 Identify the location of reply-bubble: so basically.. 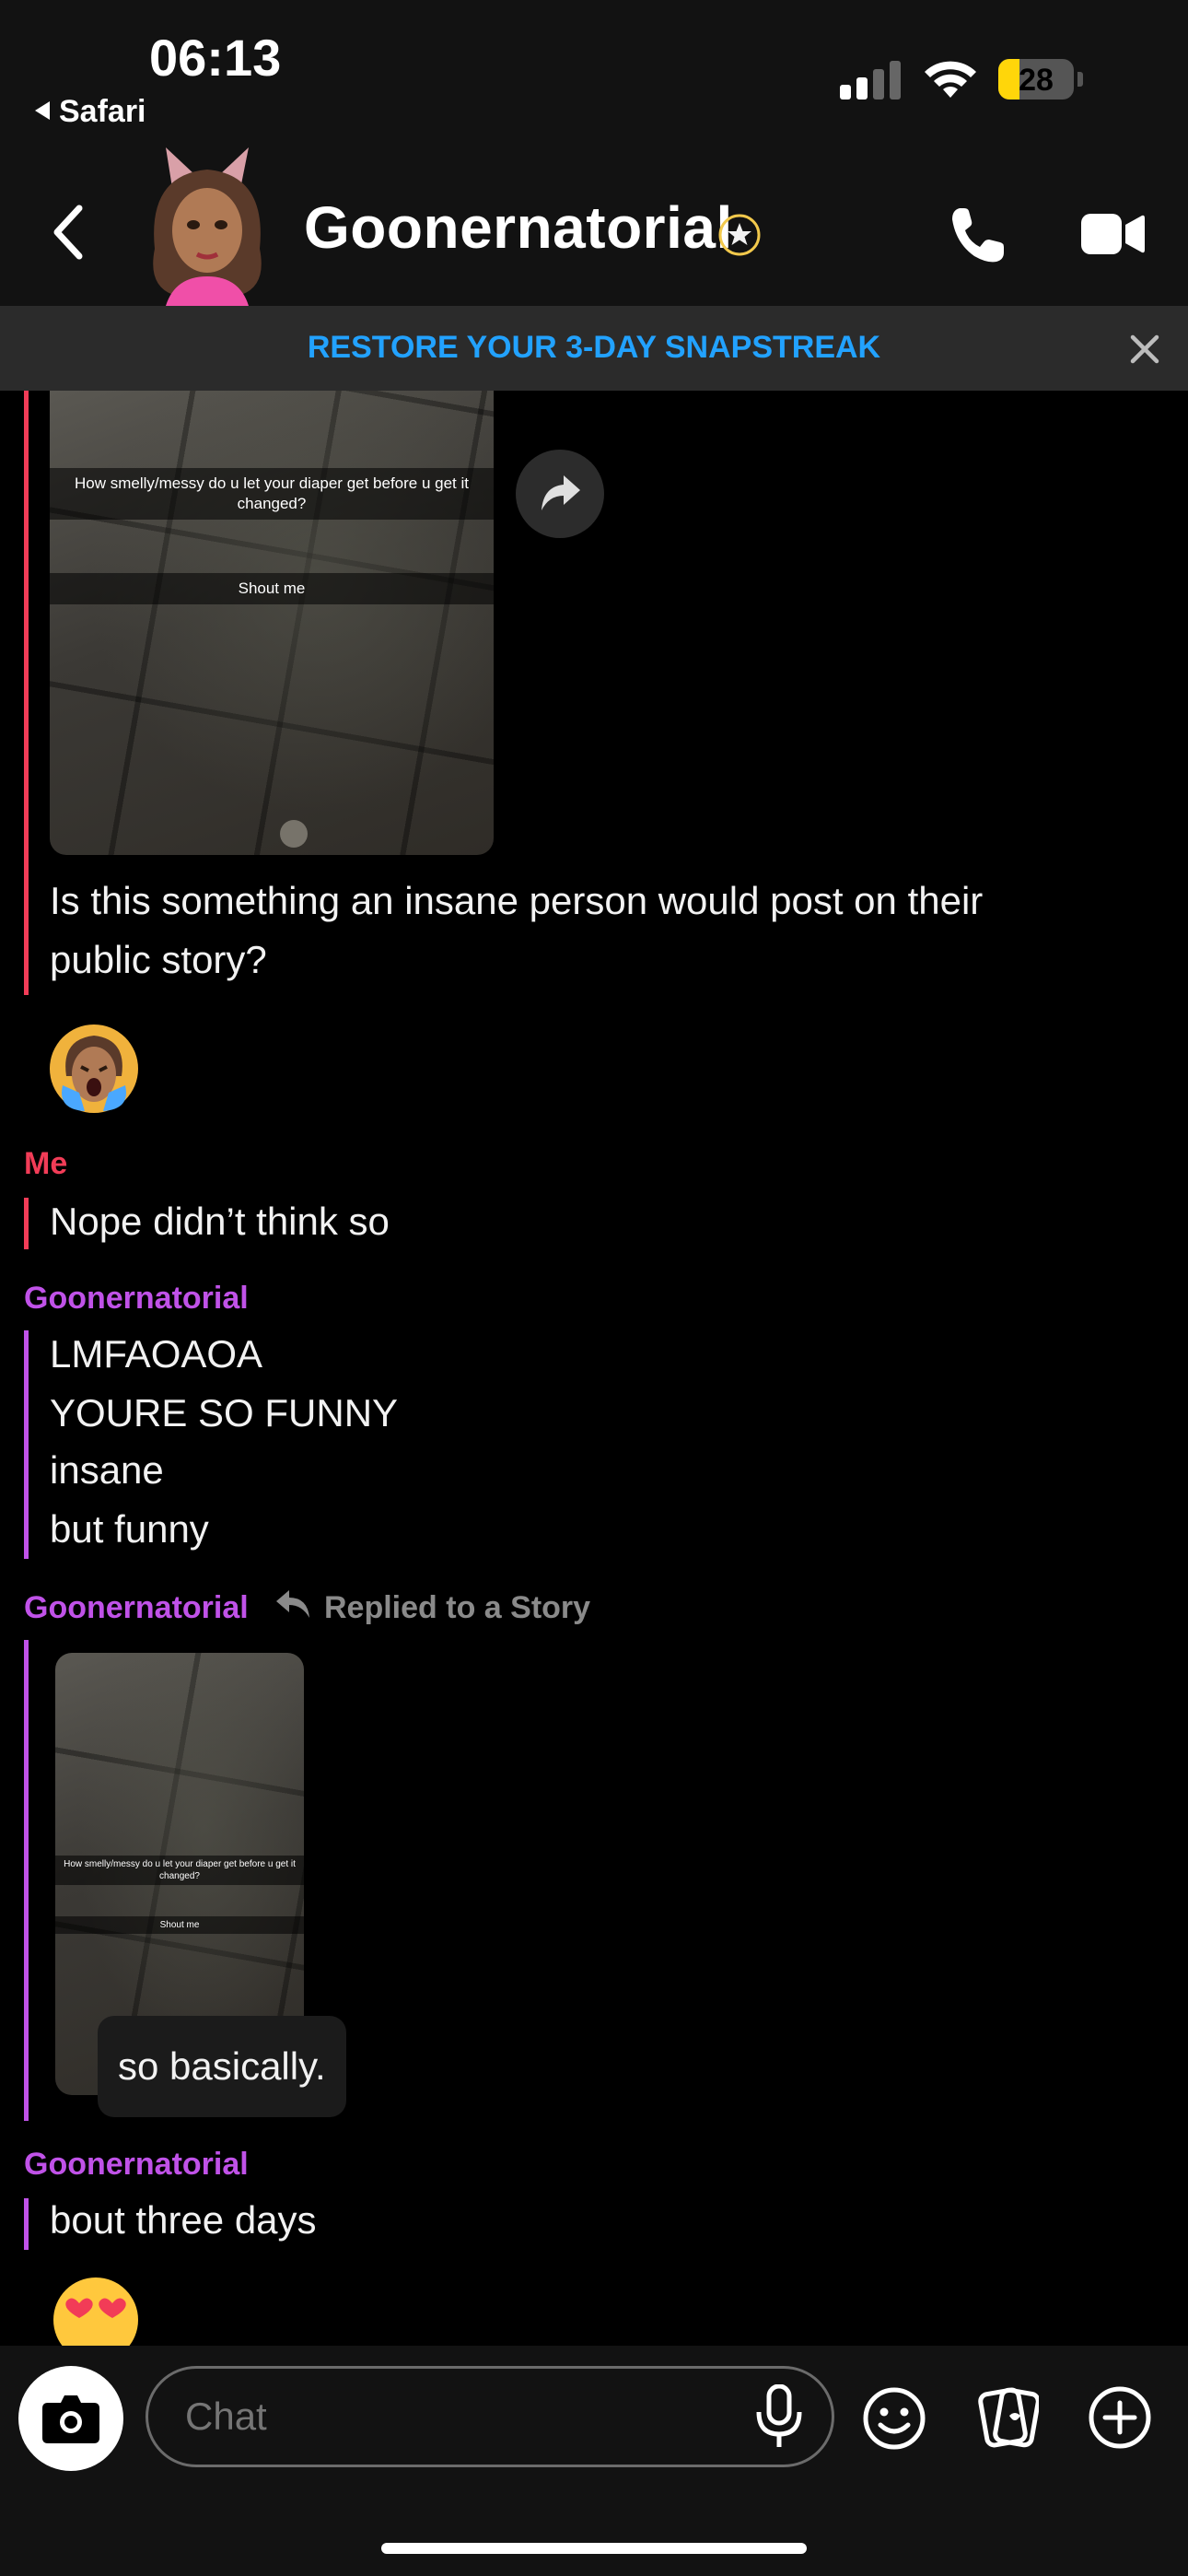
(222, 2066).